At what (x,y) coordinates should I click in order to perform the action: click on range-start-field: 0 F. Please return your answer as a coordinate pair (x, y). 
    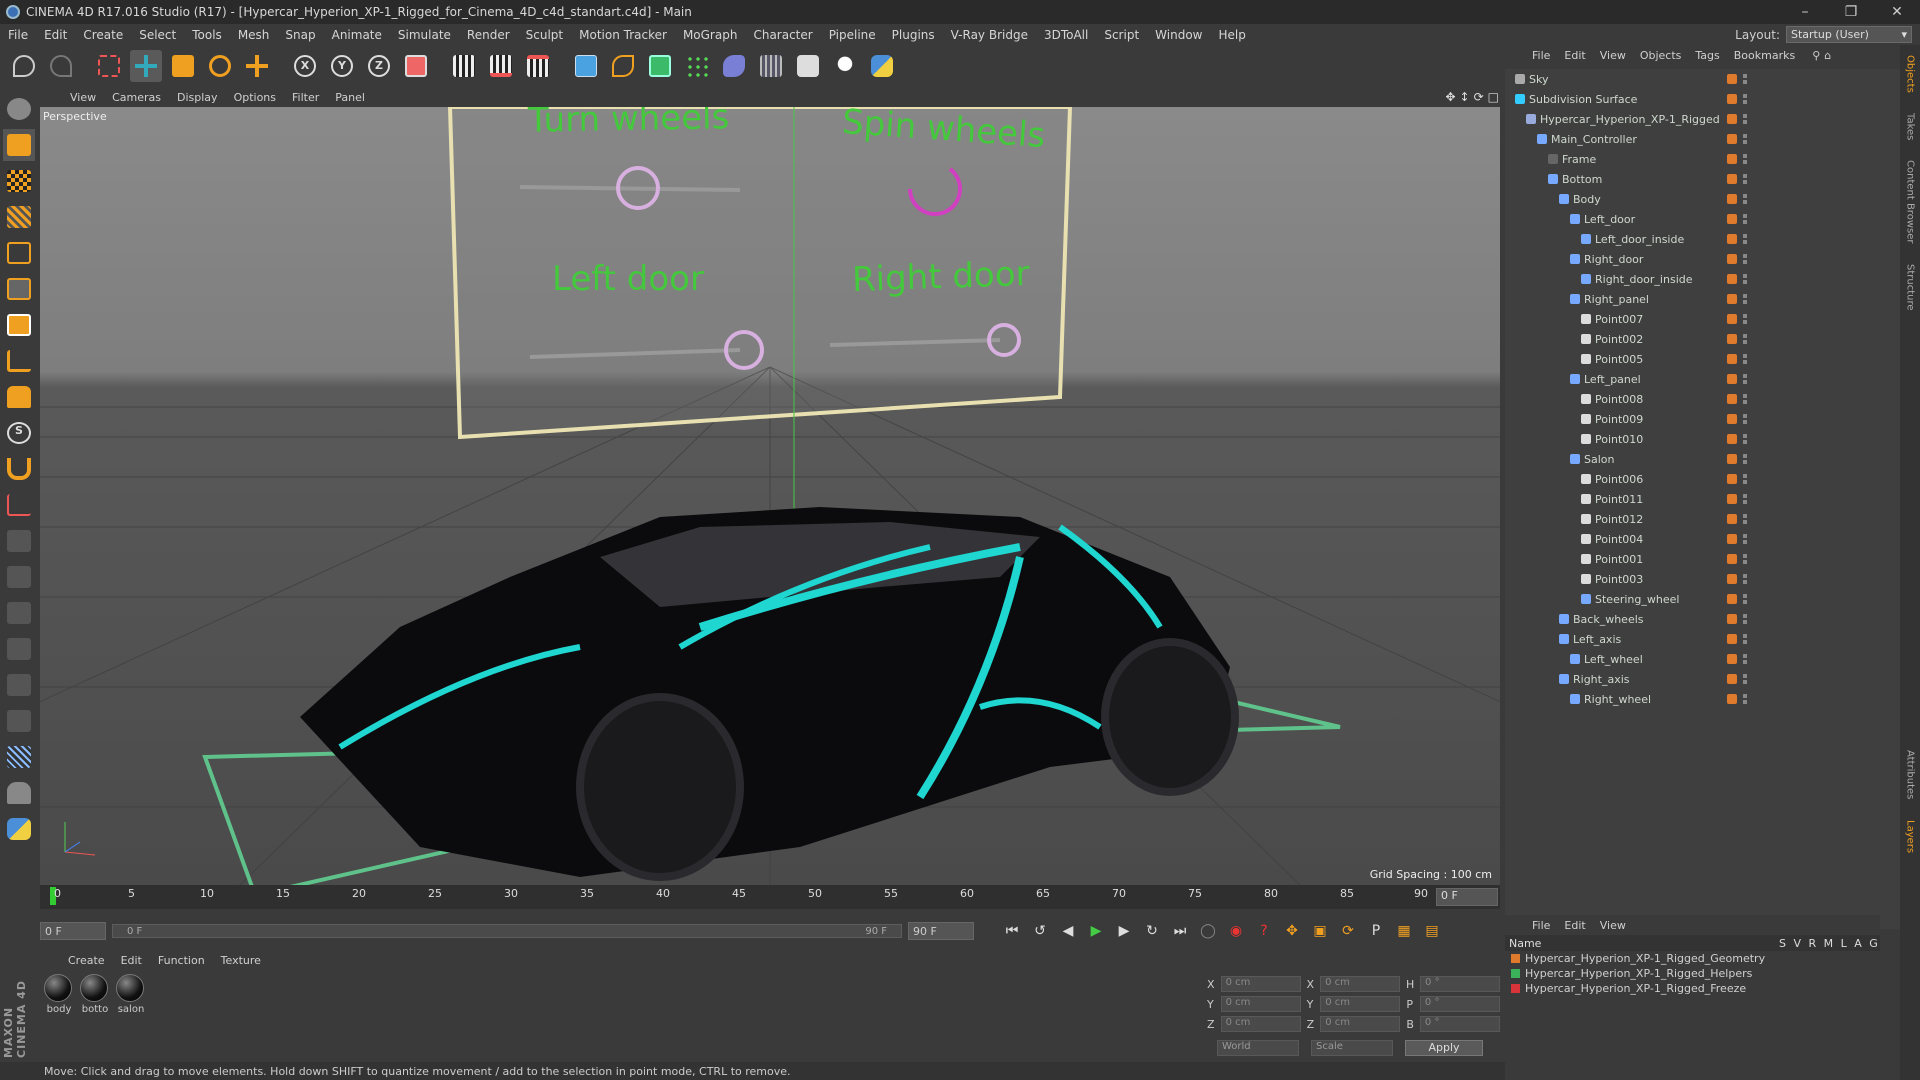
    Looking at the image, I should click on (73, 931).